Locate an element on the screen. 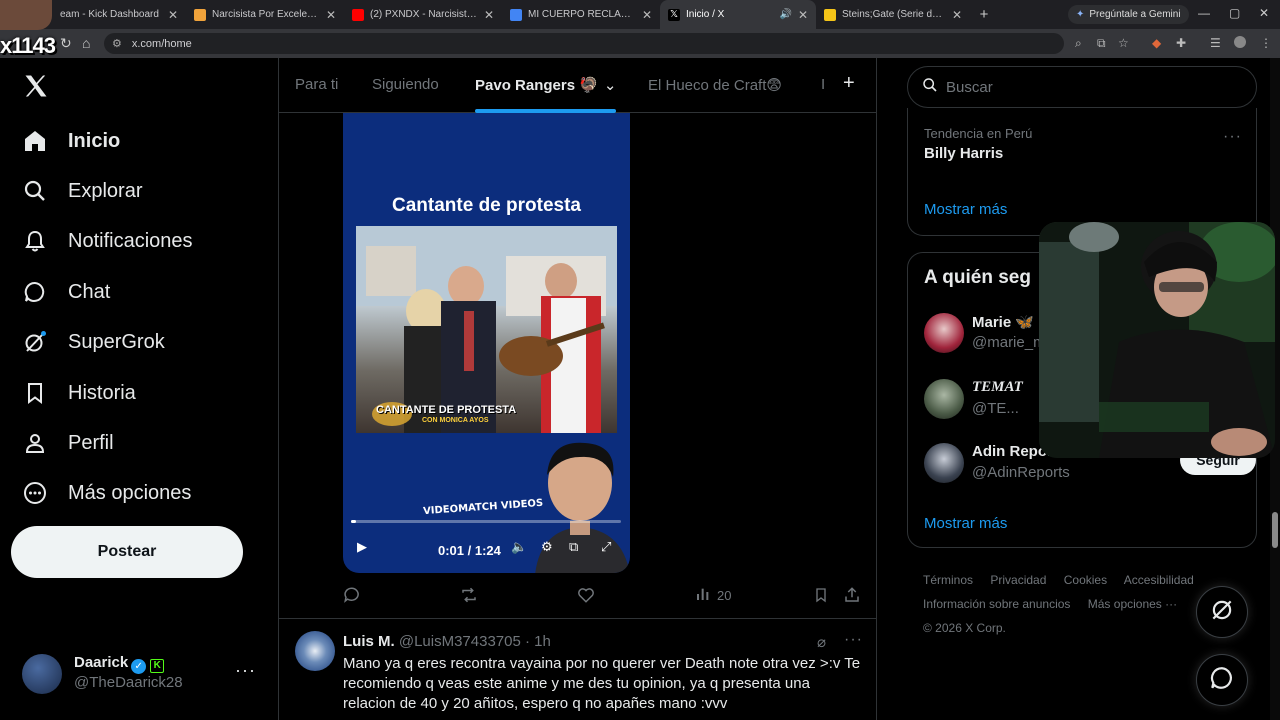  kick-overlay: x1143 is located at coordinates (31, 31).